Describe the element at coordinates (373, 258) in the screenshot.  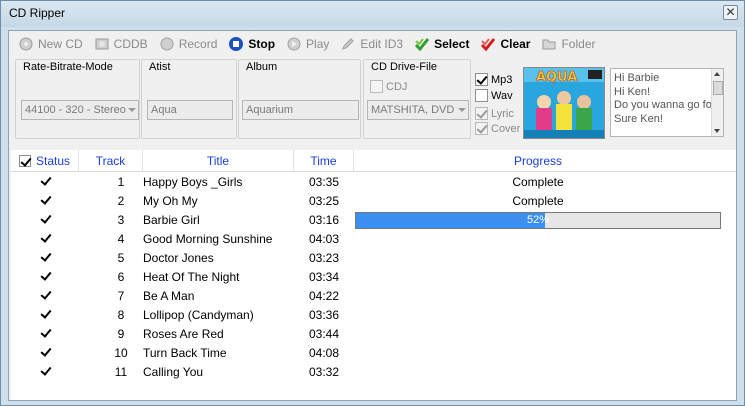
I see `table-row: 5 Doctor Jones 03:23` at that location.